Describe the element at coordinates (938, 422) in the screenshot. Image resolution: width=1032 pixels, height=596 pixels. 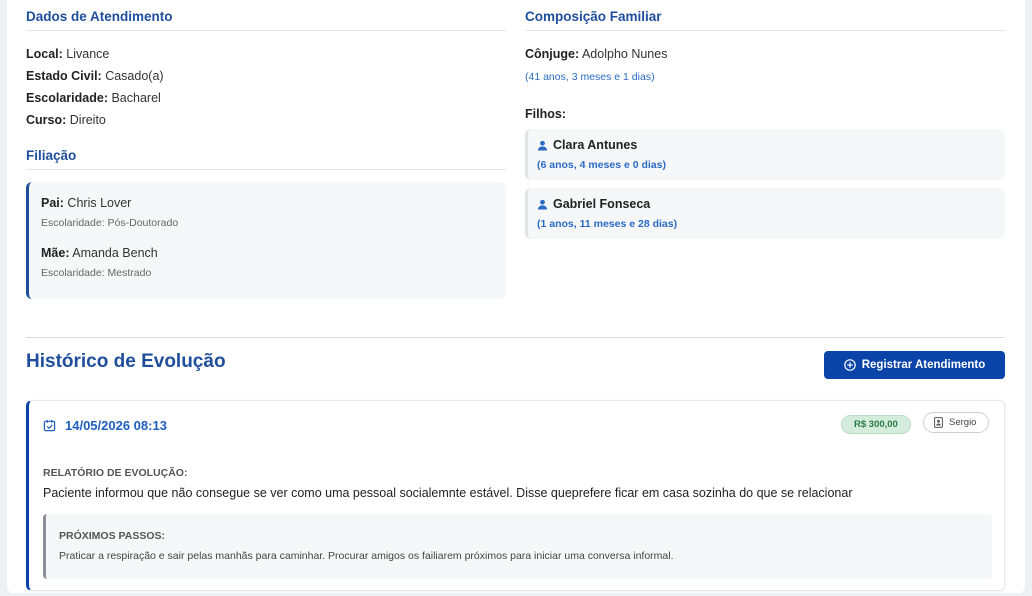
I see `id-badge-icon` at that location.